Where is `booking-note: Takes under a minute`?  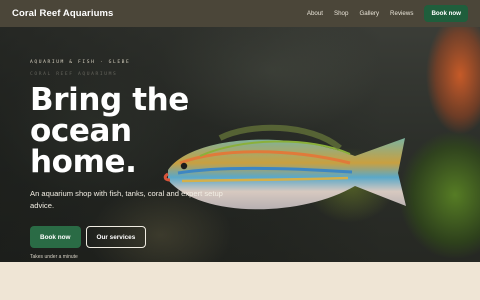 booking-note: Takes under a minute is located at coordinates (54, 257).